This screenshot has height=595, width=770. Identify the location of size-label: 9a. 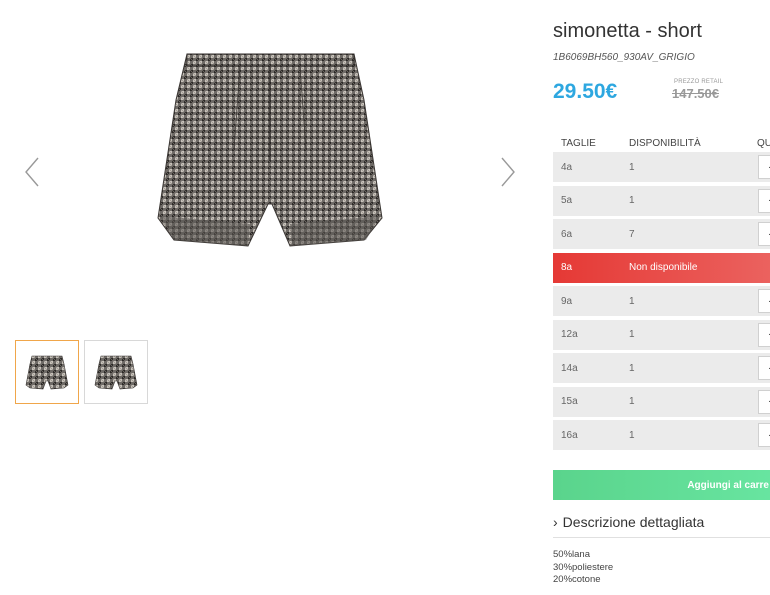
(567, 301).